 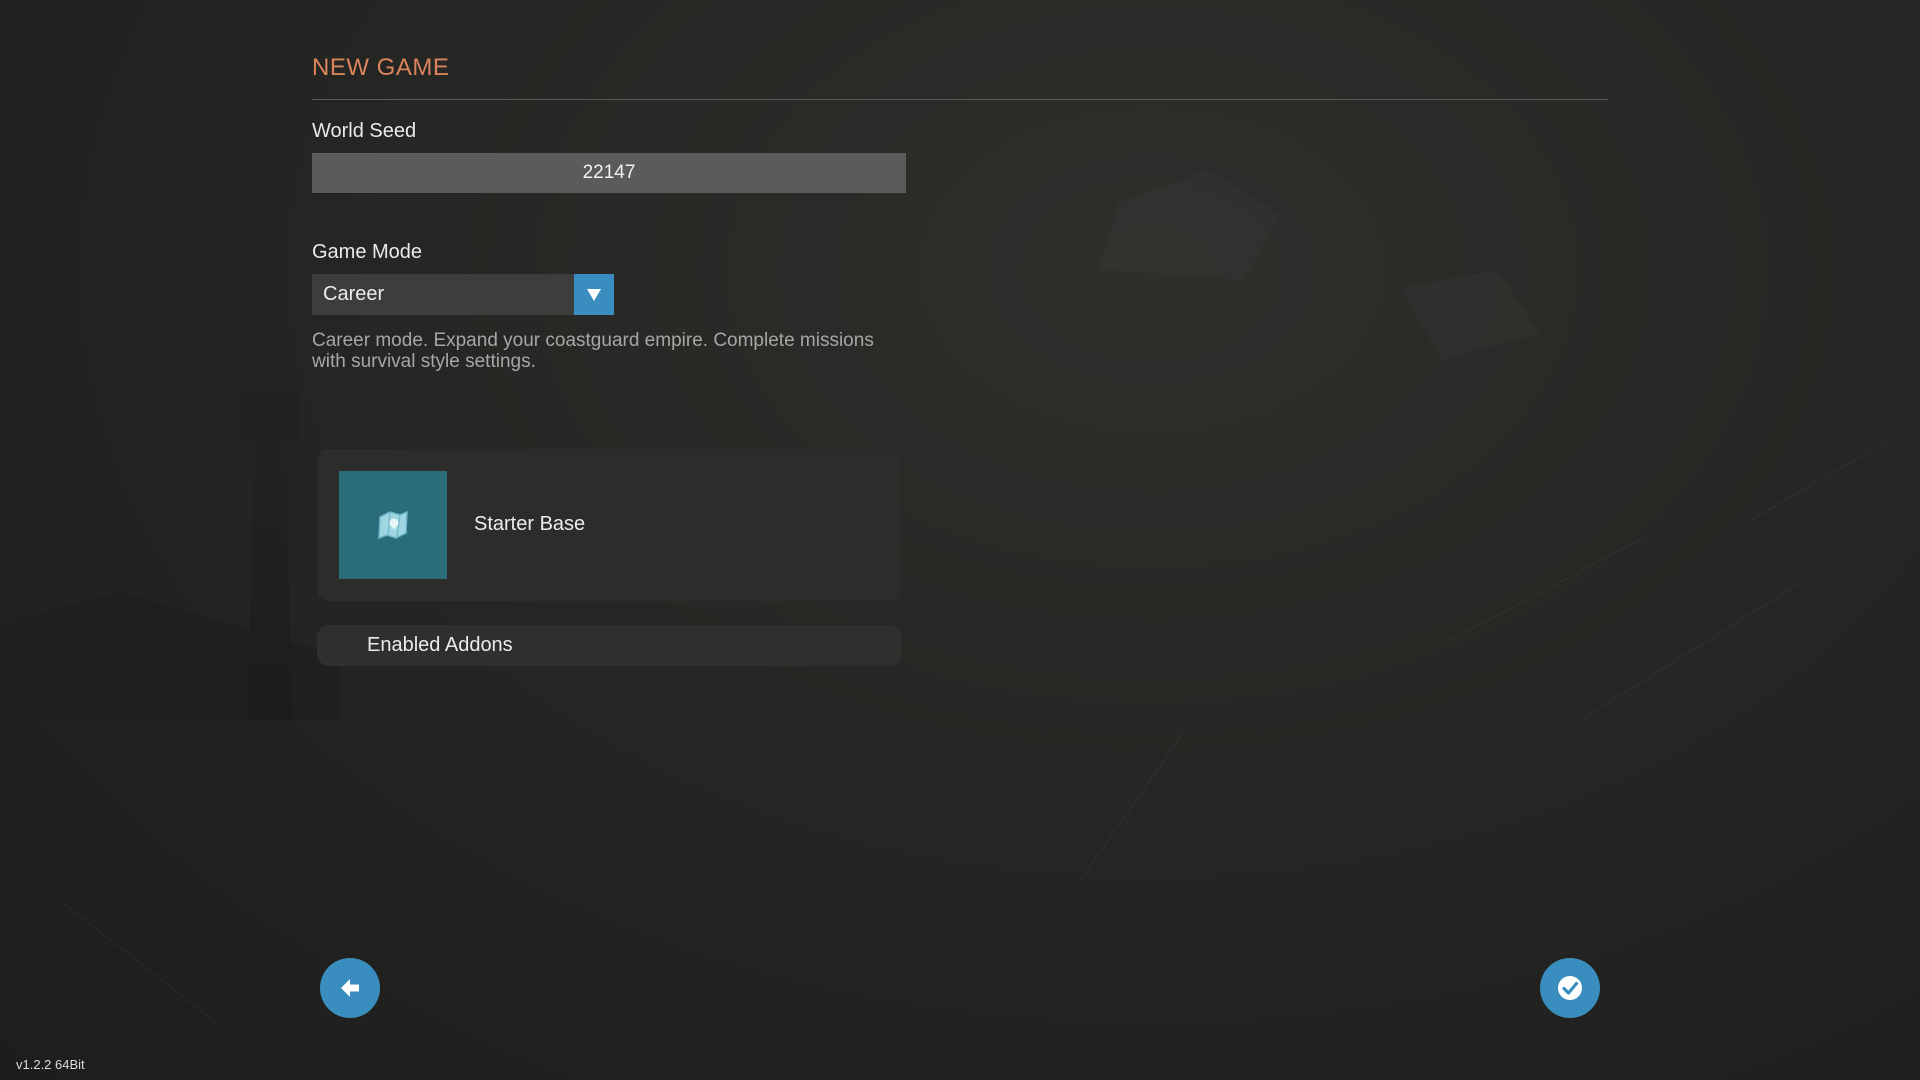 I want to click on dropdown-arrow-icon, so click(x=594, y=294).